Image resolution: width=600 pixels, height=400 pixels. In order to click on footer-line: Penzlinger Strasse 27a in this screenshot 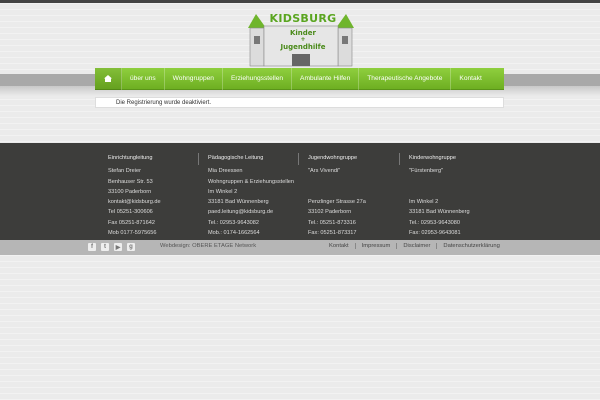, I will do `click(337, 202)`.